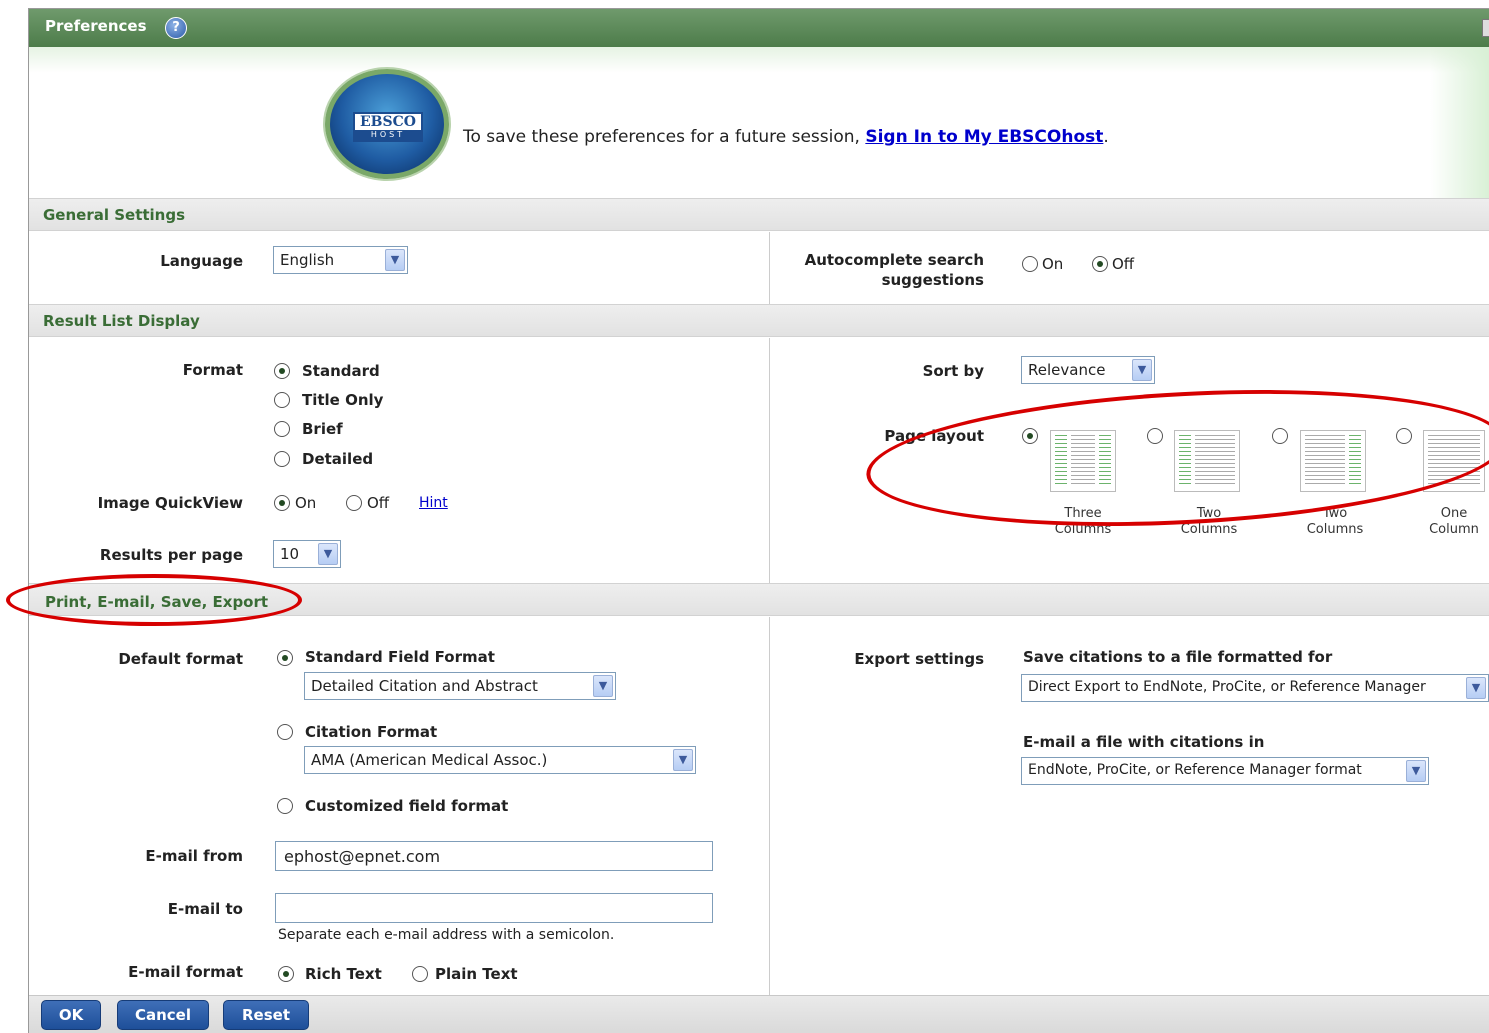  I want to click on one-column-layout-icon, so click(1454, 461).